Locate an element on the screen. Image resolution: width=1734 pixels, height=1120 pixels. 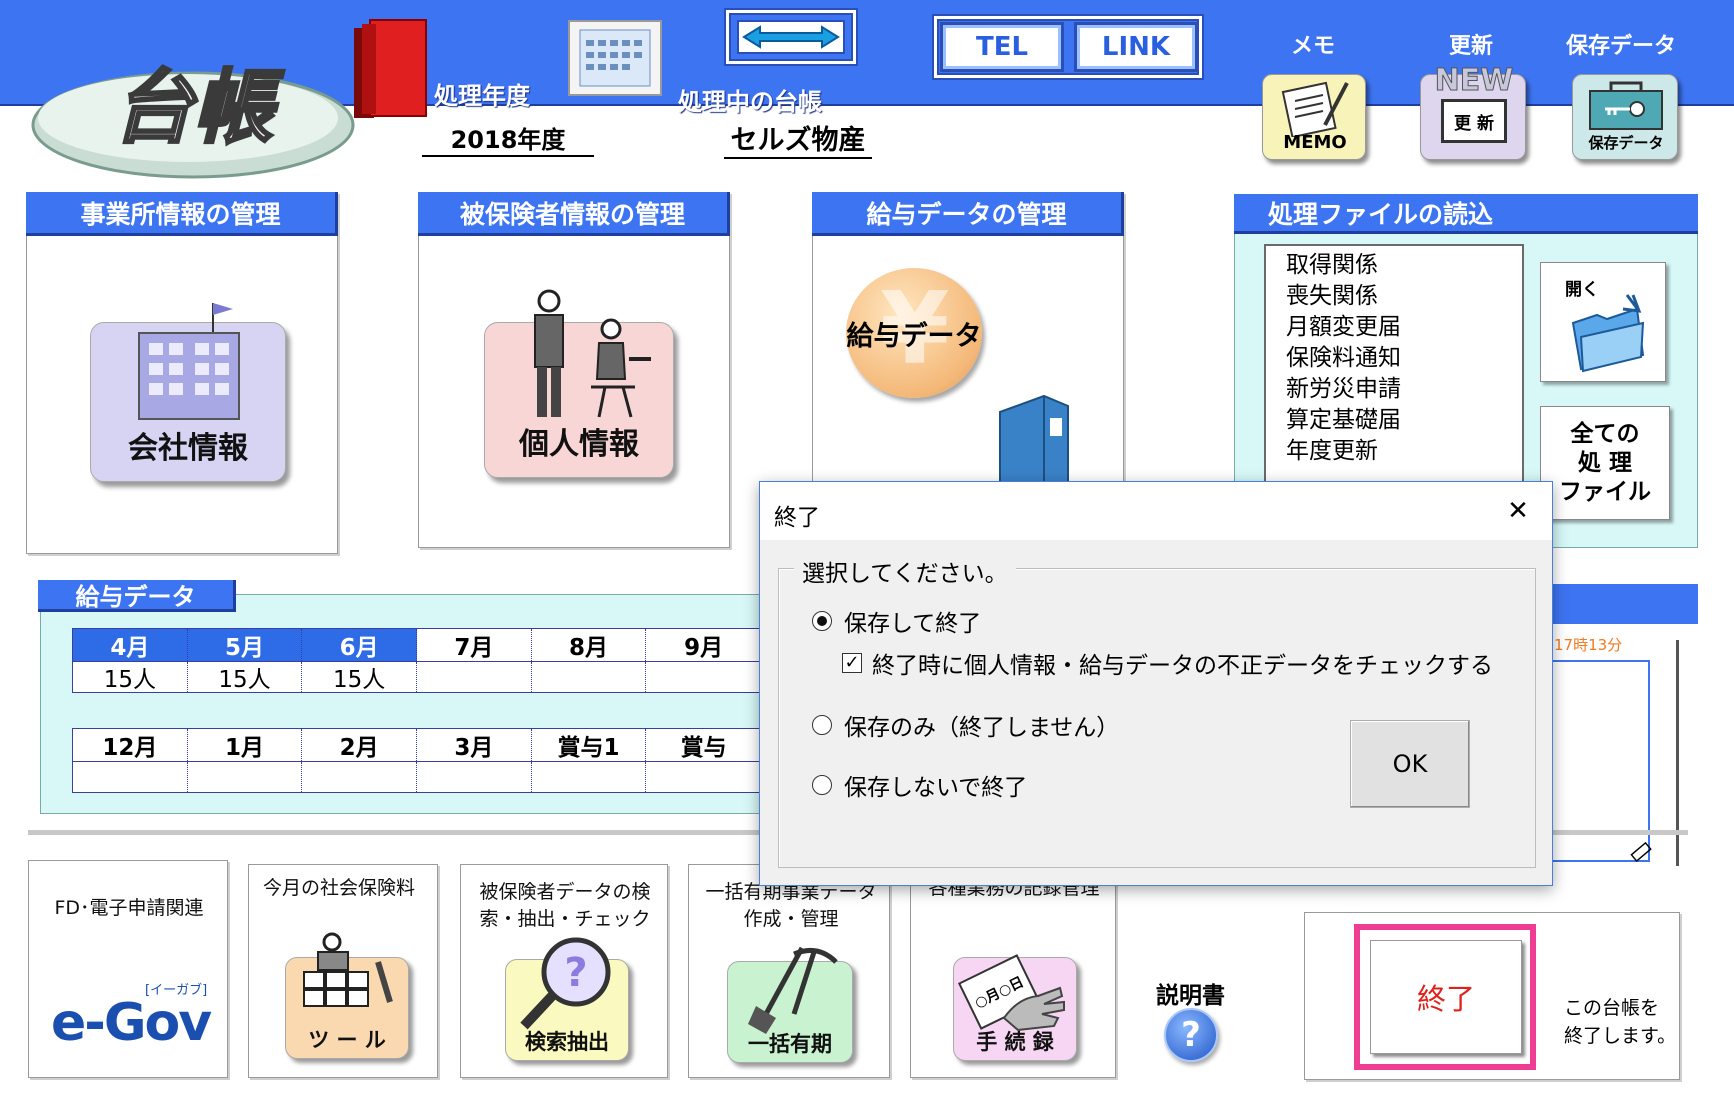
hand-icon is located at coordinates (1033, 1009).